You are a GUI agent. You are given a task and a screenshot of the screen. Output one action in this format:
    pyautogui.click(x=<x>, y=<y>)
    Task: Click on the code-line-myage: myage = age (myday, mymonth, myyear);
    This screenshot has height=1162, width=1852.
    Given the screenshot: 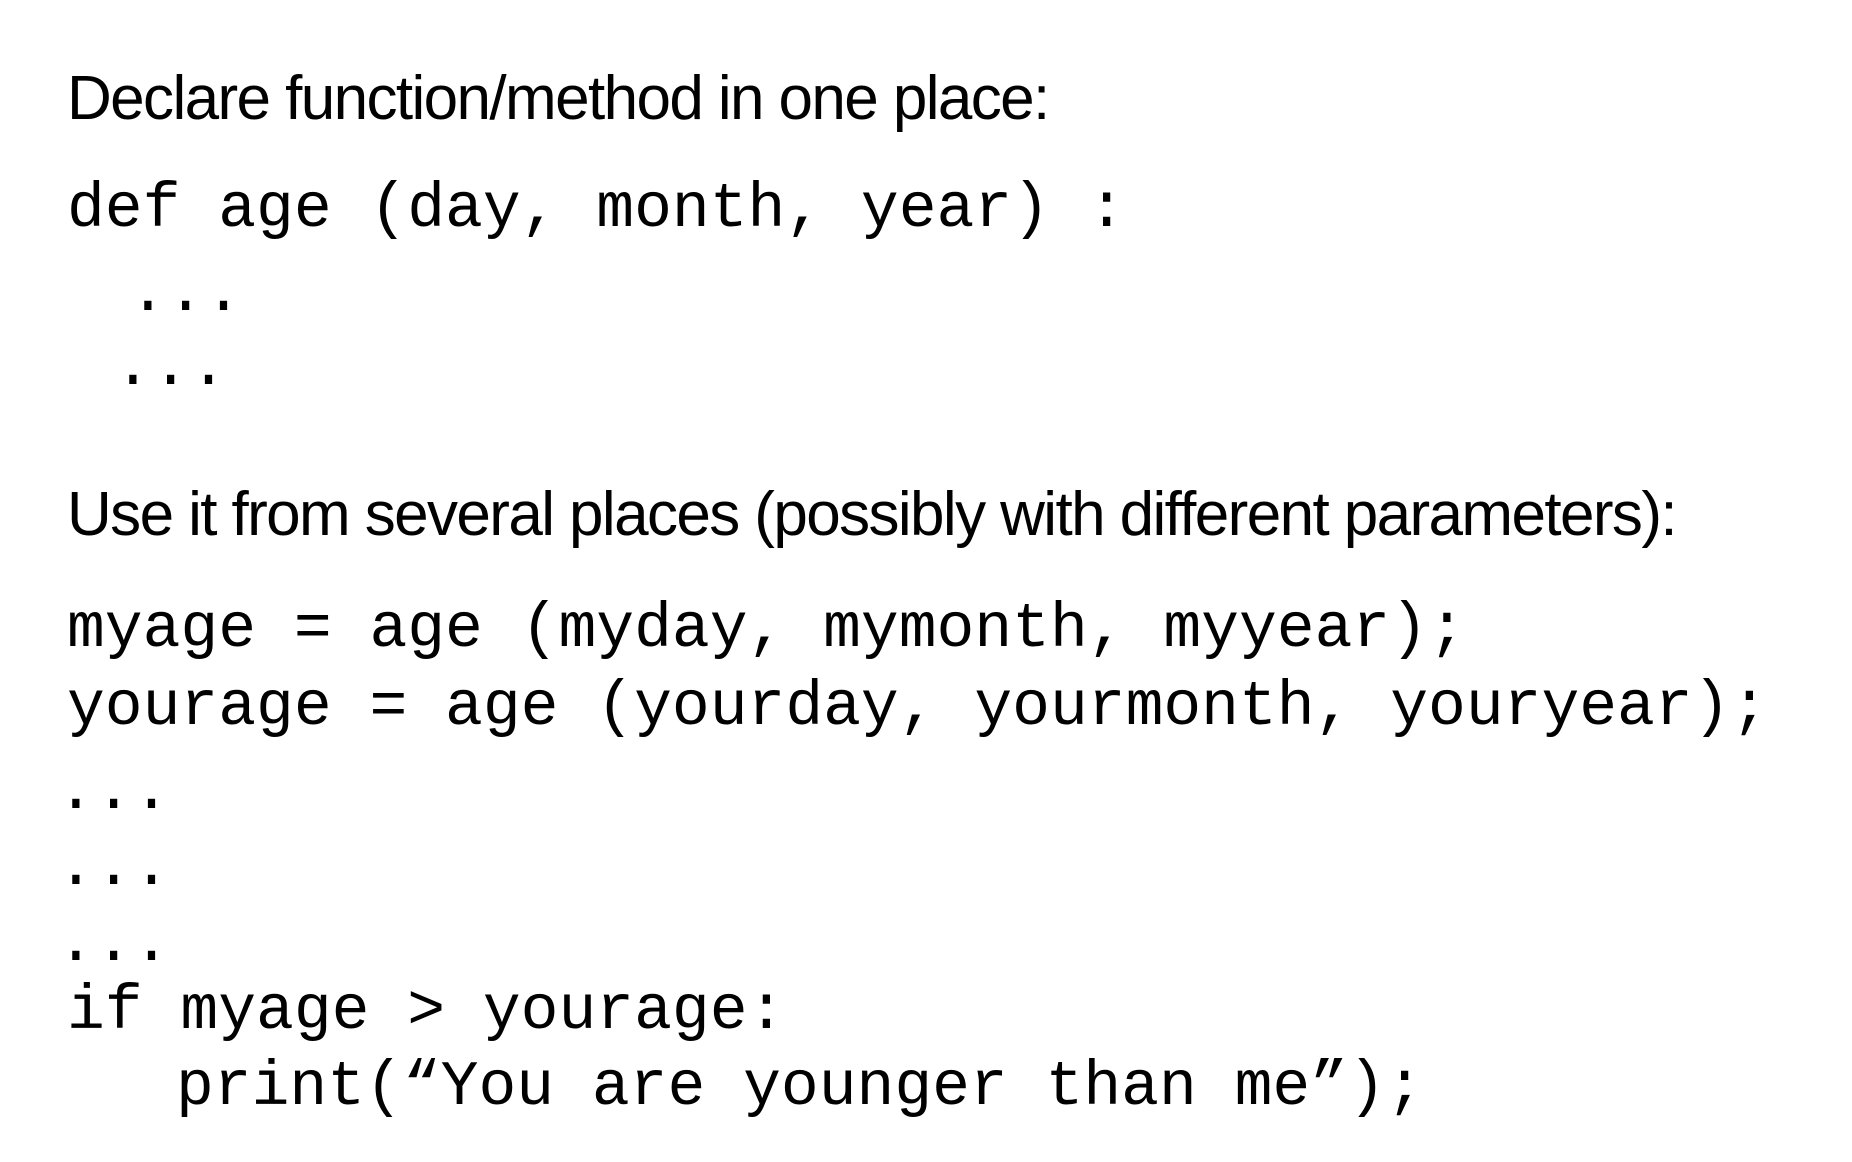 What is the action you would take?
    pyautogui.click(x=766, y=629)
    